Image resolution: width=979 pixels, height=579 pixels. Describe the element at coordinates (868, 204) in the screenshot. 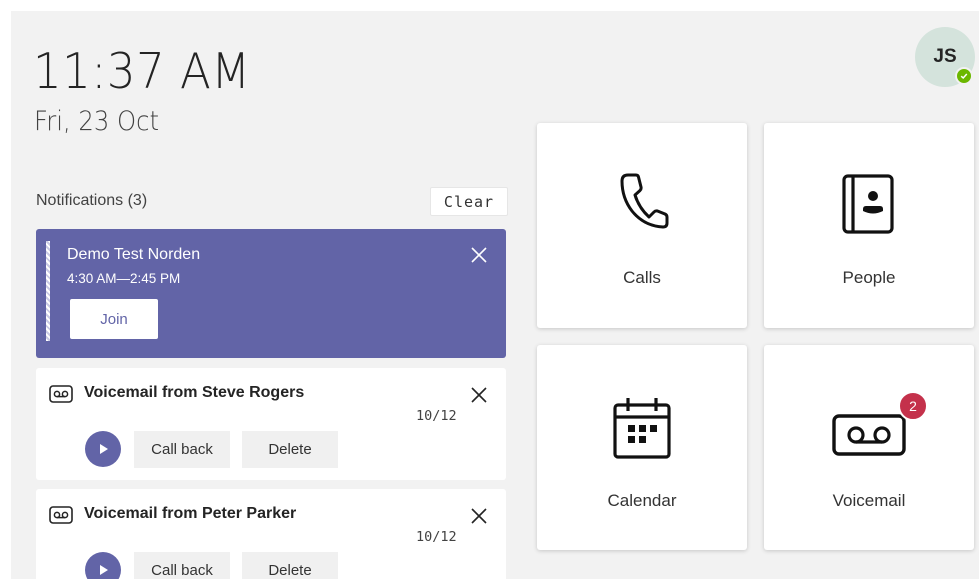

I see `contact-book-icon` at that location.